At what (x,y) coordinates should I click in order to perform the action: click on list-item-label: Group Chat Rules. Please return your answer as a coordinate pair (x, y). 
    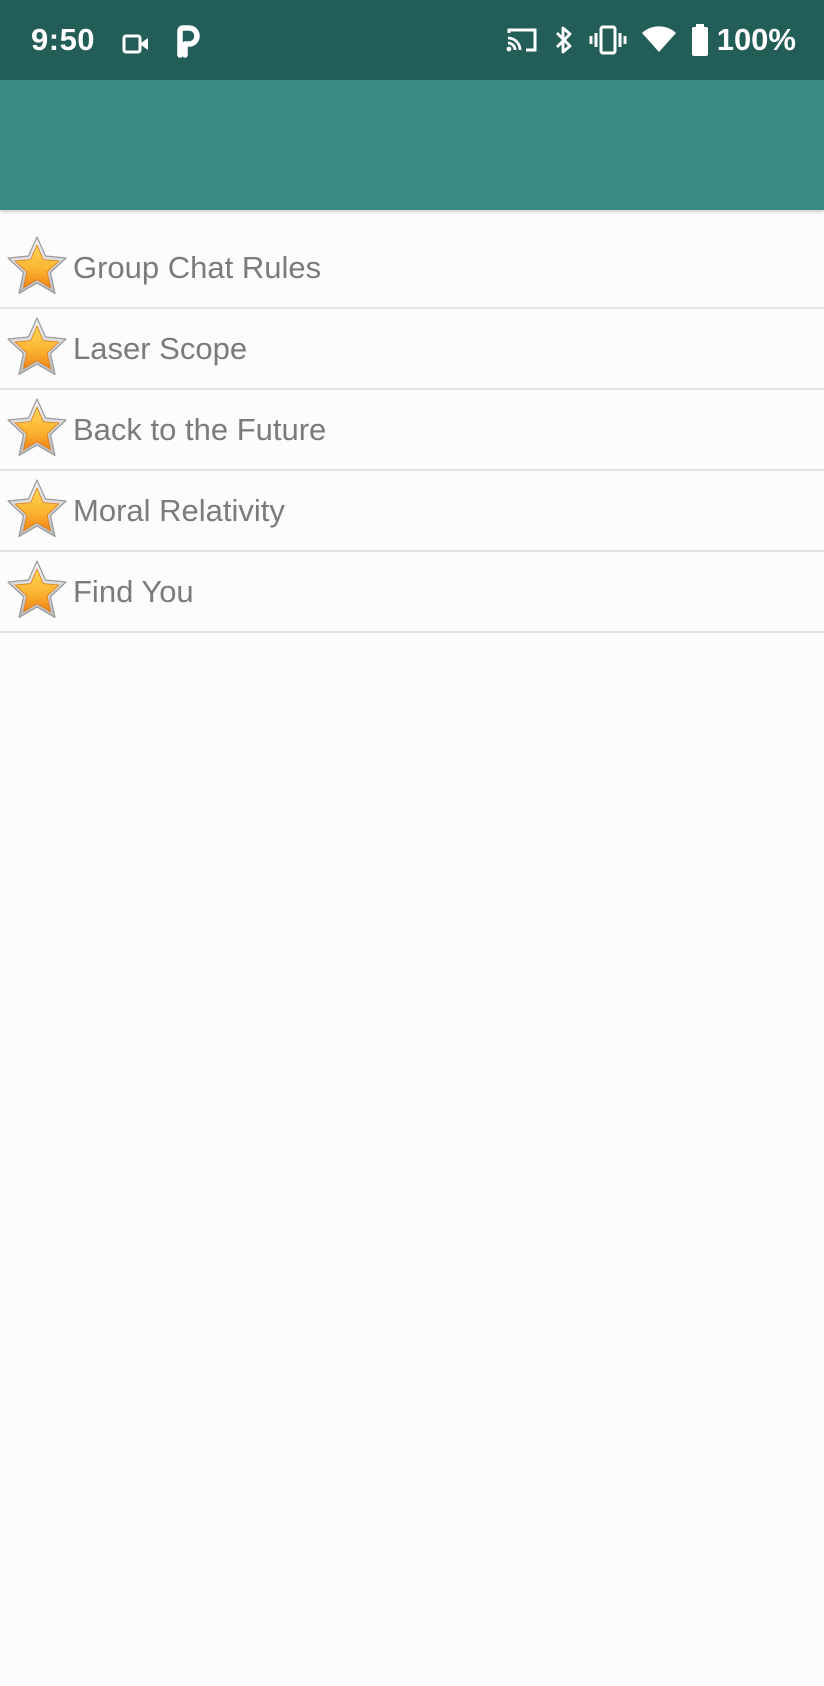
    Looking at the image, I should click on (197, 267).